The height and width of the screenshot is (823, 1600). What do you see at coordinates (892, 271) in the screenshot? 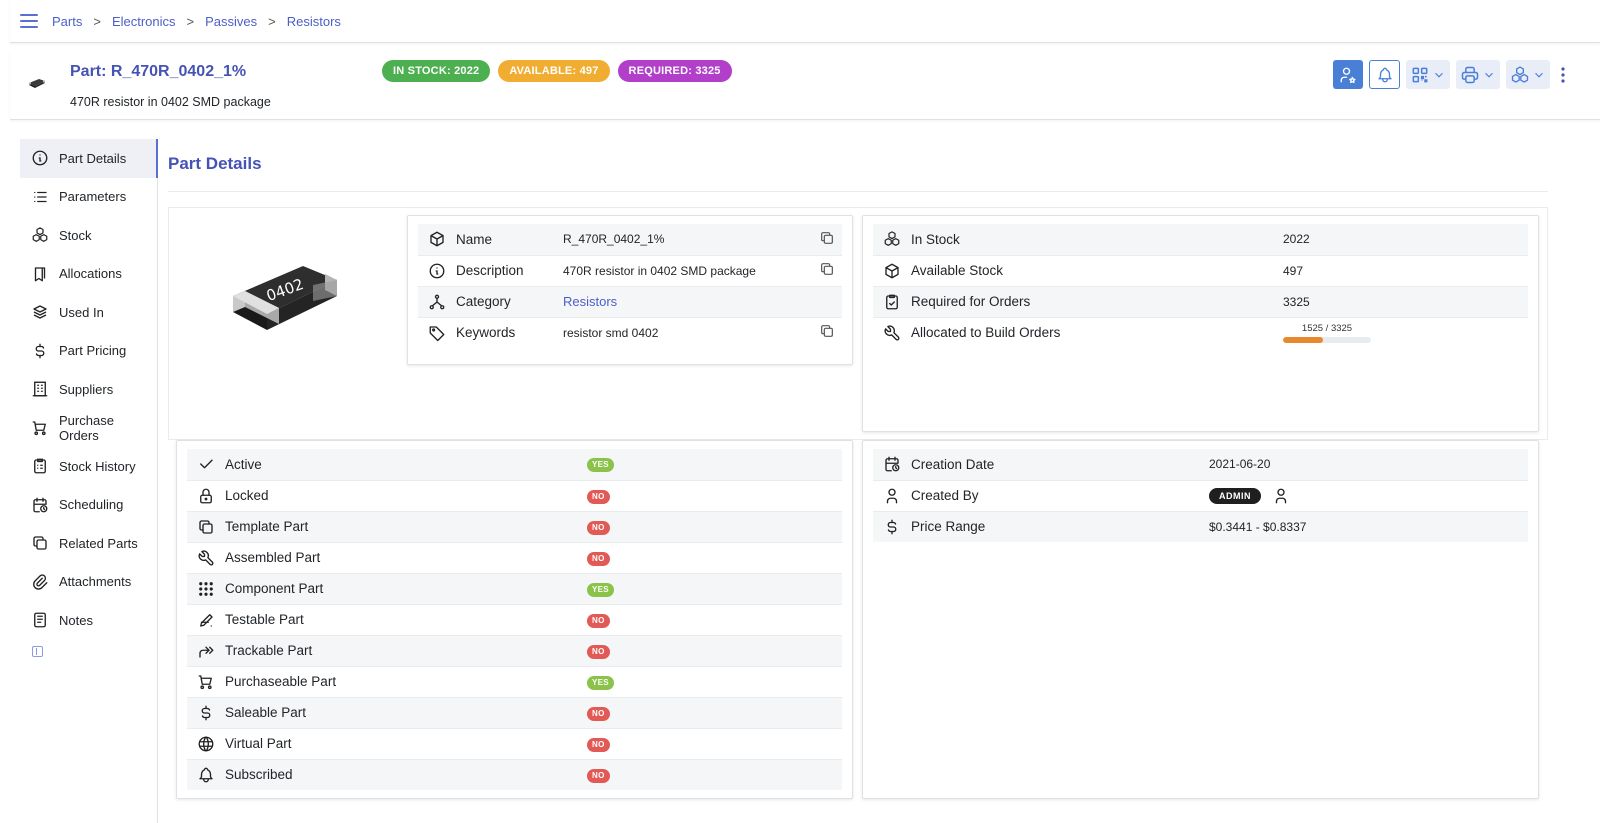
I see `package-icon` at bounding box center [892, 271].